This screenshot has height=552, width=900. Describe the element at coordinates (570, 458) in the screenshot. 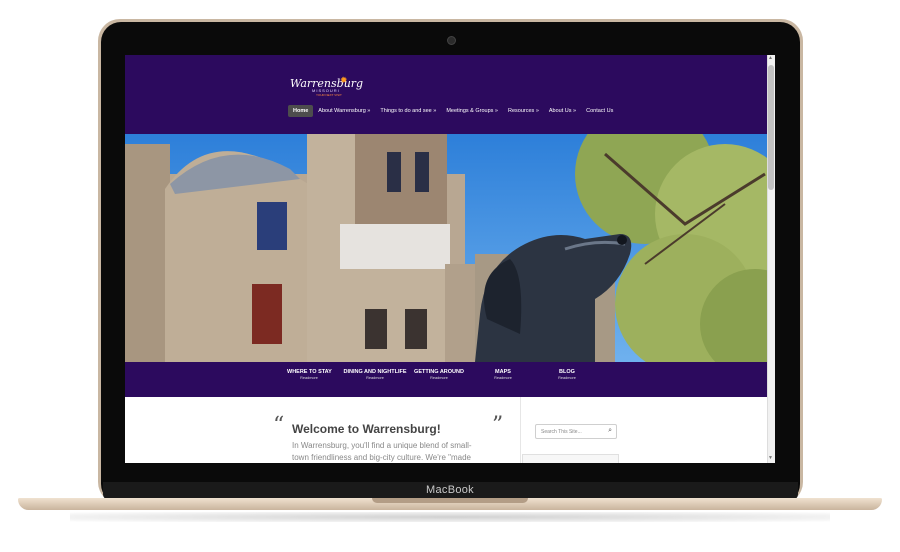

I see `sidebar-widget` at that location.